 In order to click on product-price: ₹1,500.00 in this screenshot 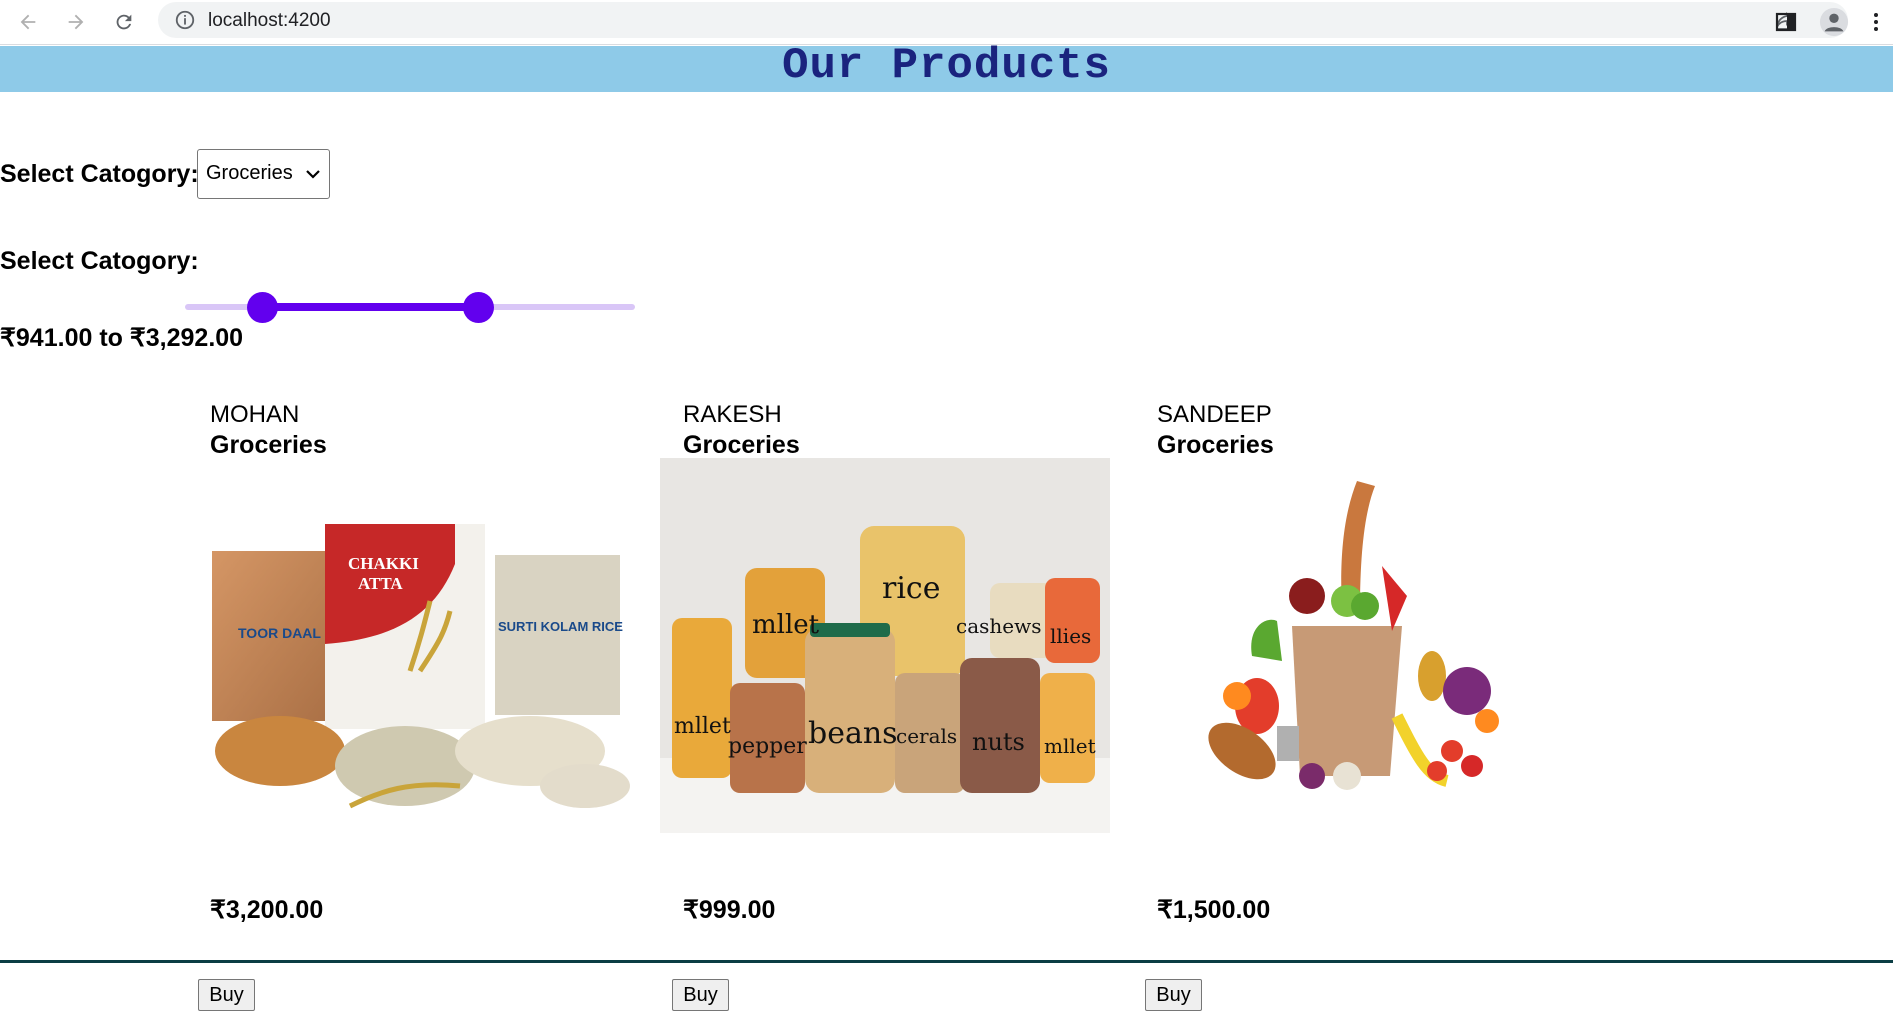, I will do `click(1214, 910)`.